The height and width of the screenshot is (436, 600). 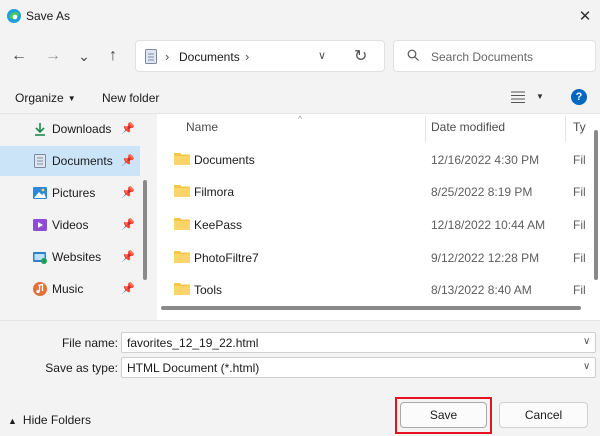 I want to click on file-name: Documents, so click(x=224, y=160).